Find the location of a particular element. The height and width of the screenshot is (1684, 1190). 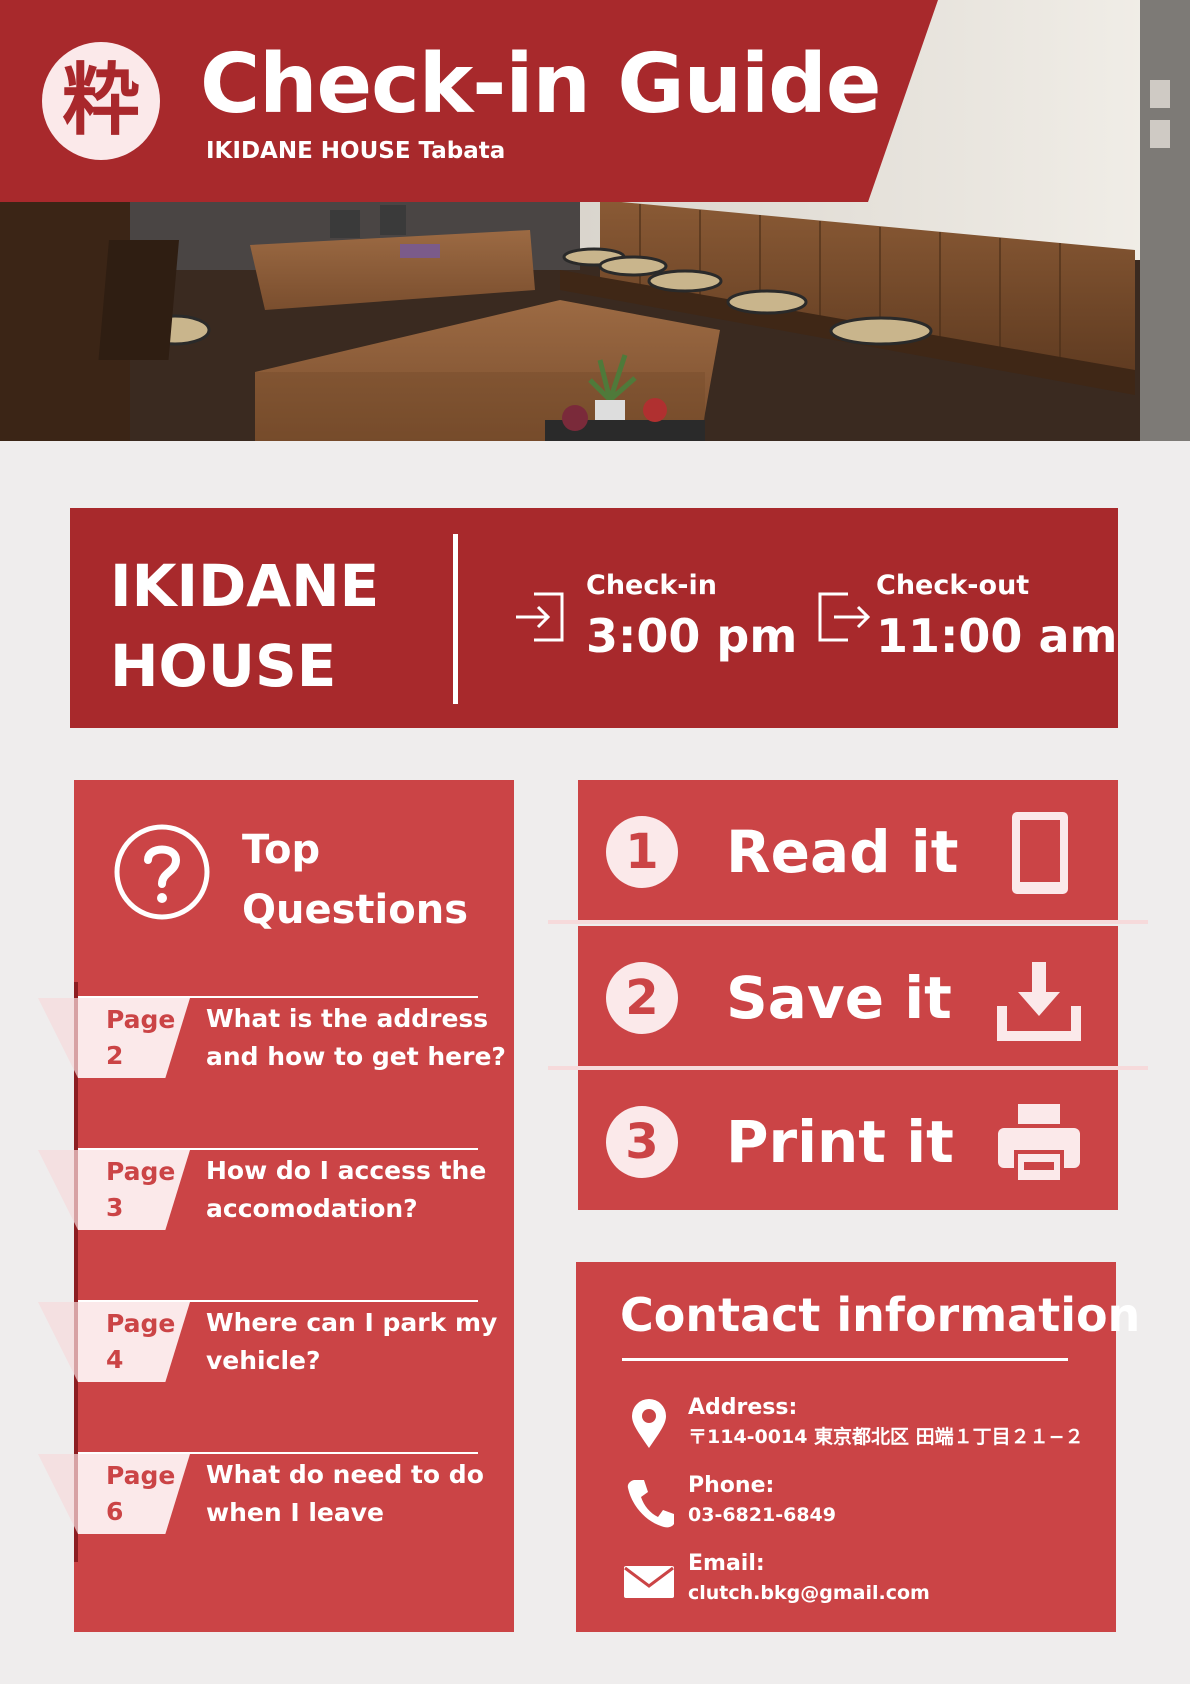

check-out-icon is located at coordinates (844, 617).